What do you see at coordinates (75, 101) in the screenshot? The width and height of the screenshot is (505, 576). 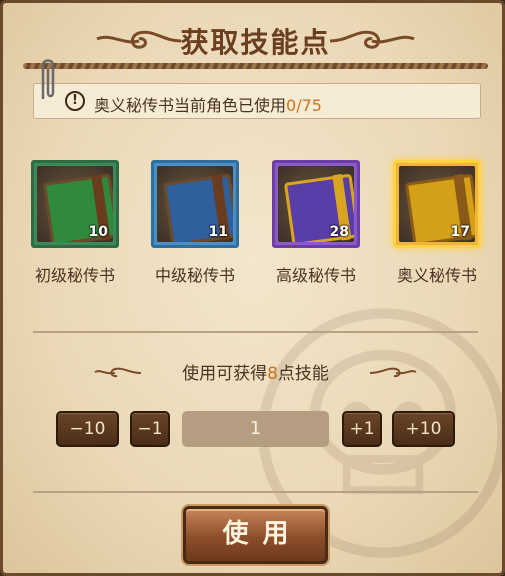 I see `exclamation-icon: !` at bounding box center [75, 101].